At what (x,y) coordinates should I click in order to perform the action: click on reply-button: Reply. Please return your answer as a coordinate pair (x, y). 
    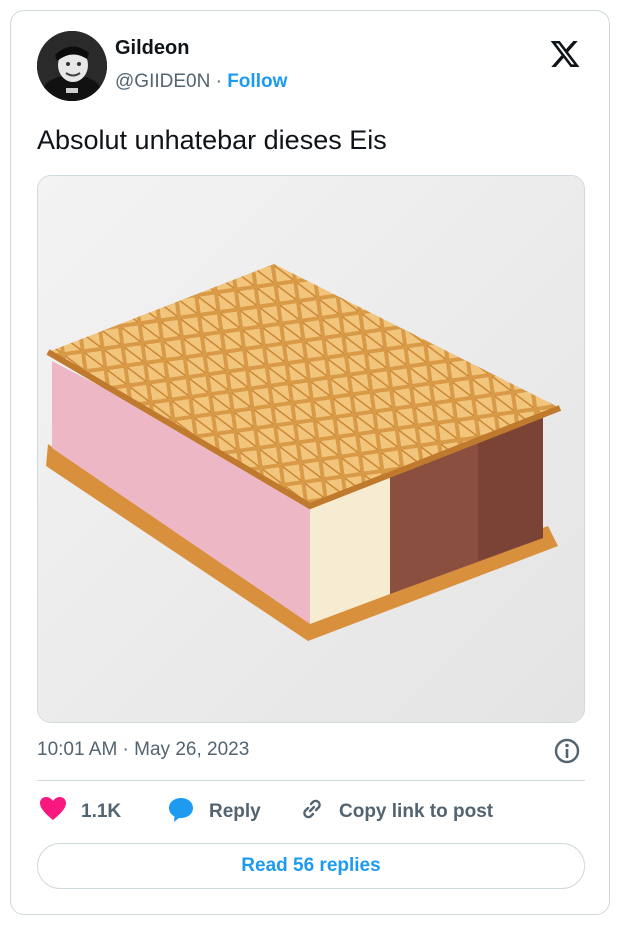
    Looking at the image, I should click on (214, 812).